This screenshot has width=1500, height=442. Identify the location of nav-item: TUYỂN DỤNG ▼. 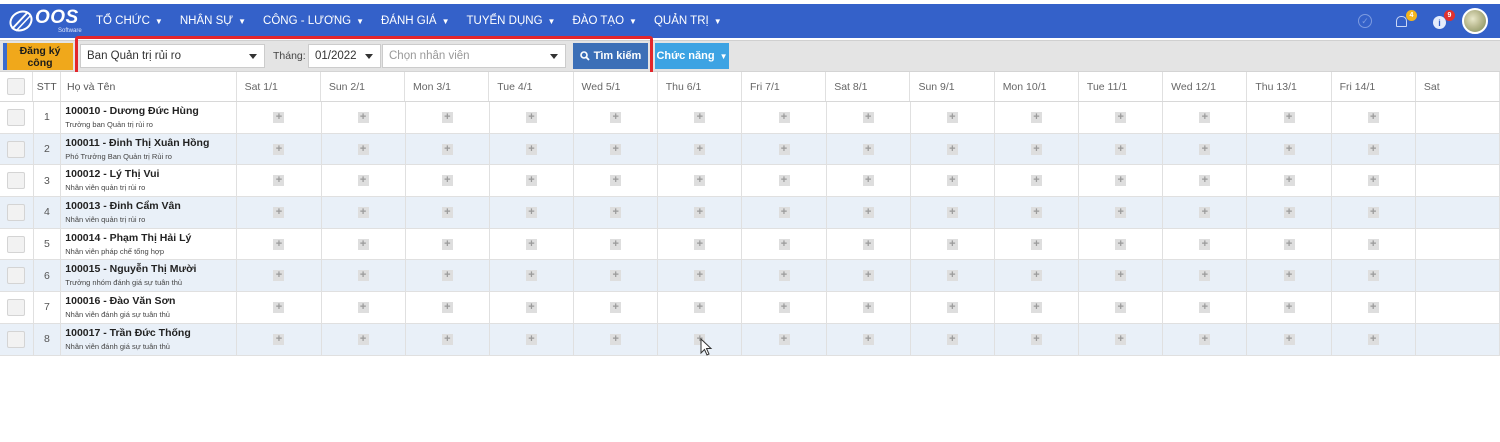
(511, 21).